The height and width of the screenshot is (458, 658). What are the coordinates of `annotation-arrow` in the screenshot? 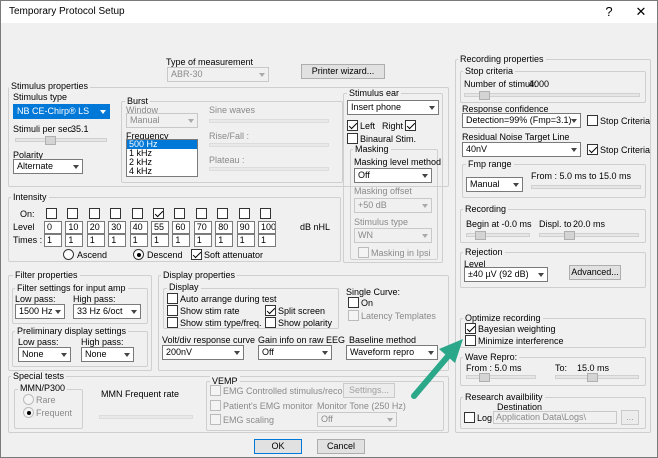 It's located at (437, 369).